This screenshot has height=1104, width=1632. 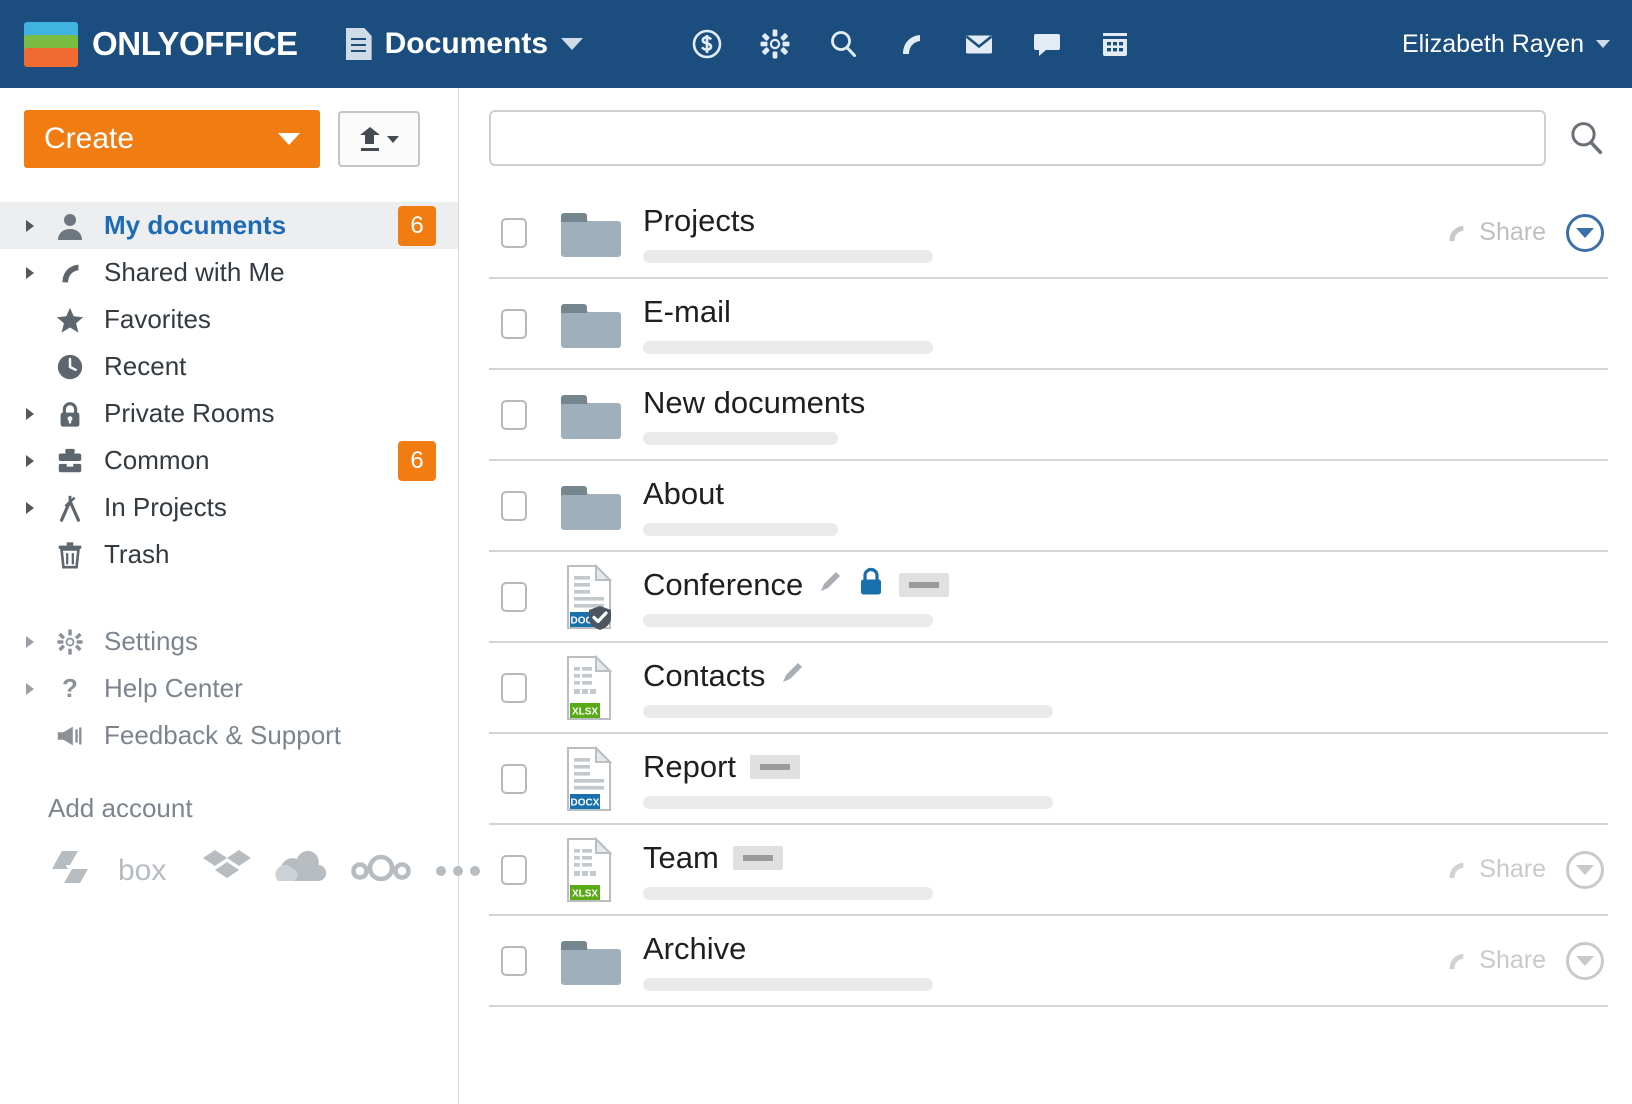 What do you see at coordinates (694, 949) in the screenshot?
I see `row-title: Archive` at bounding box center [694, 949].